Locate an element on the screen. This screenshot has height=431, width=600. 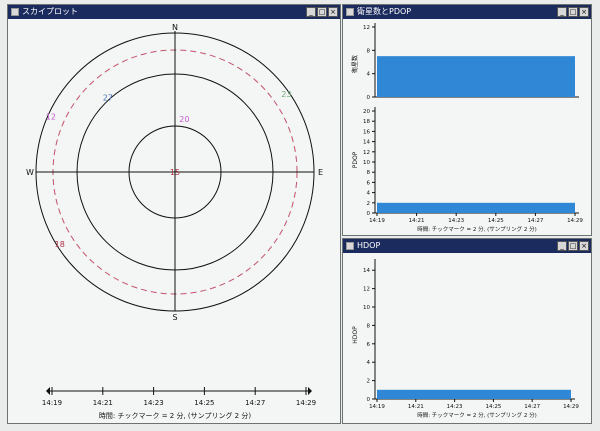
y-tick-label: 16 is located at coordinates (366, 132).